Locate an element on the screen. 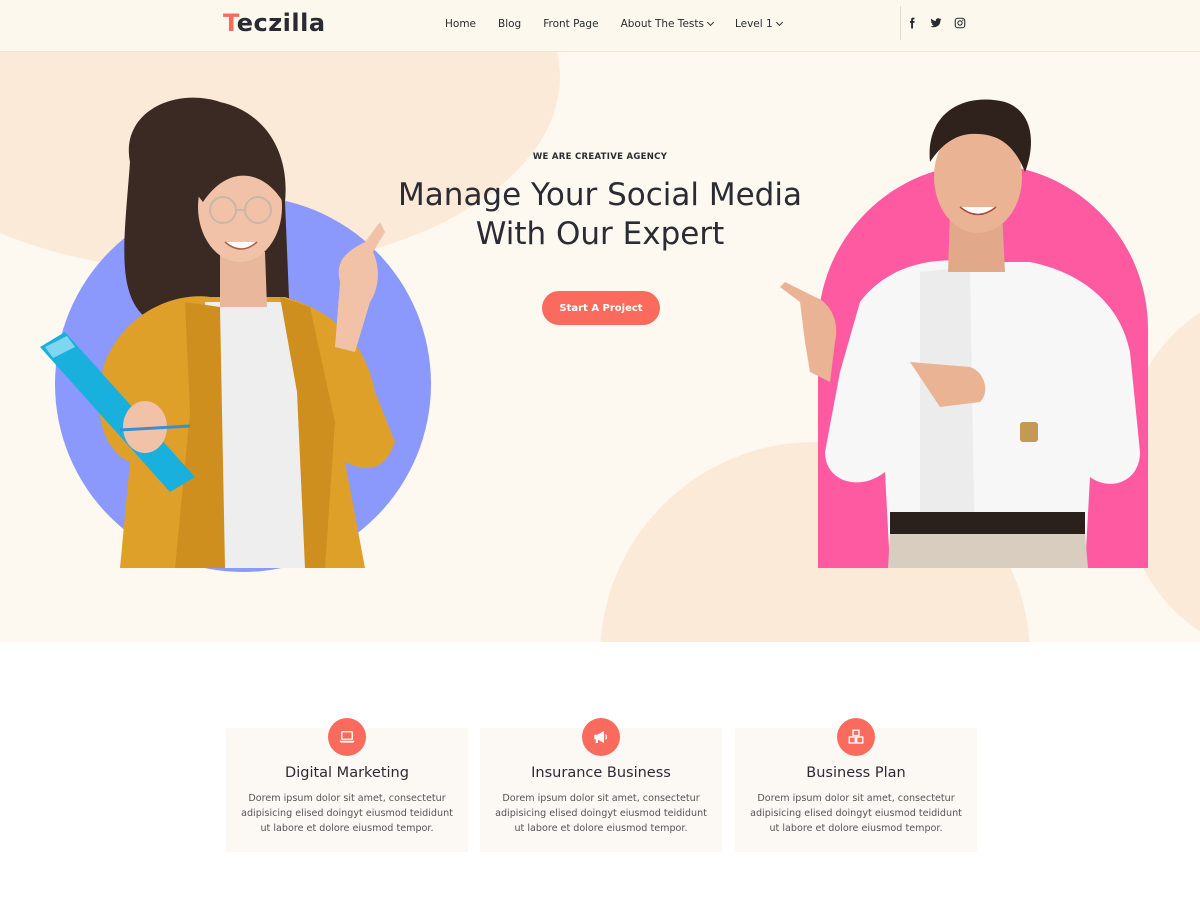  hero-headline-line1: Manage Your Social Media is located at coordinates (600, 195).